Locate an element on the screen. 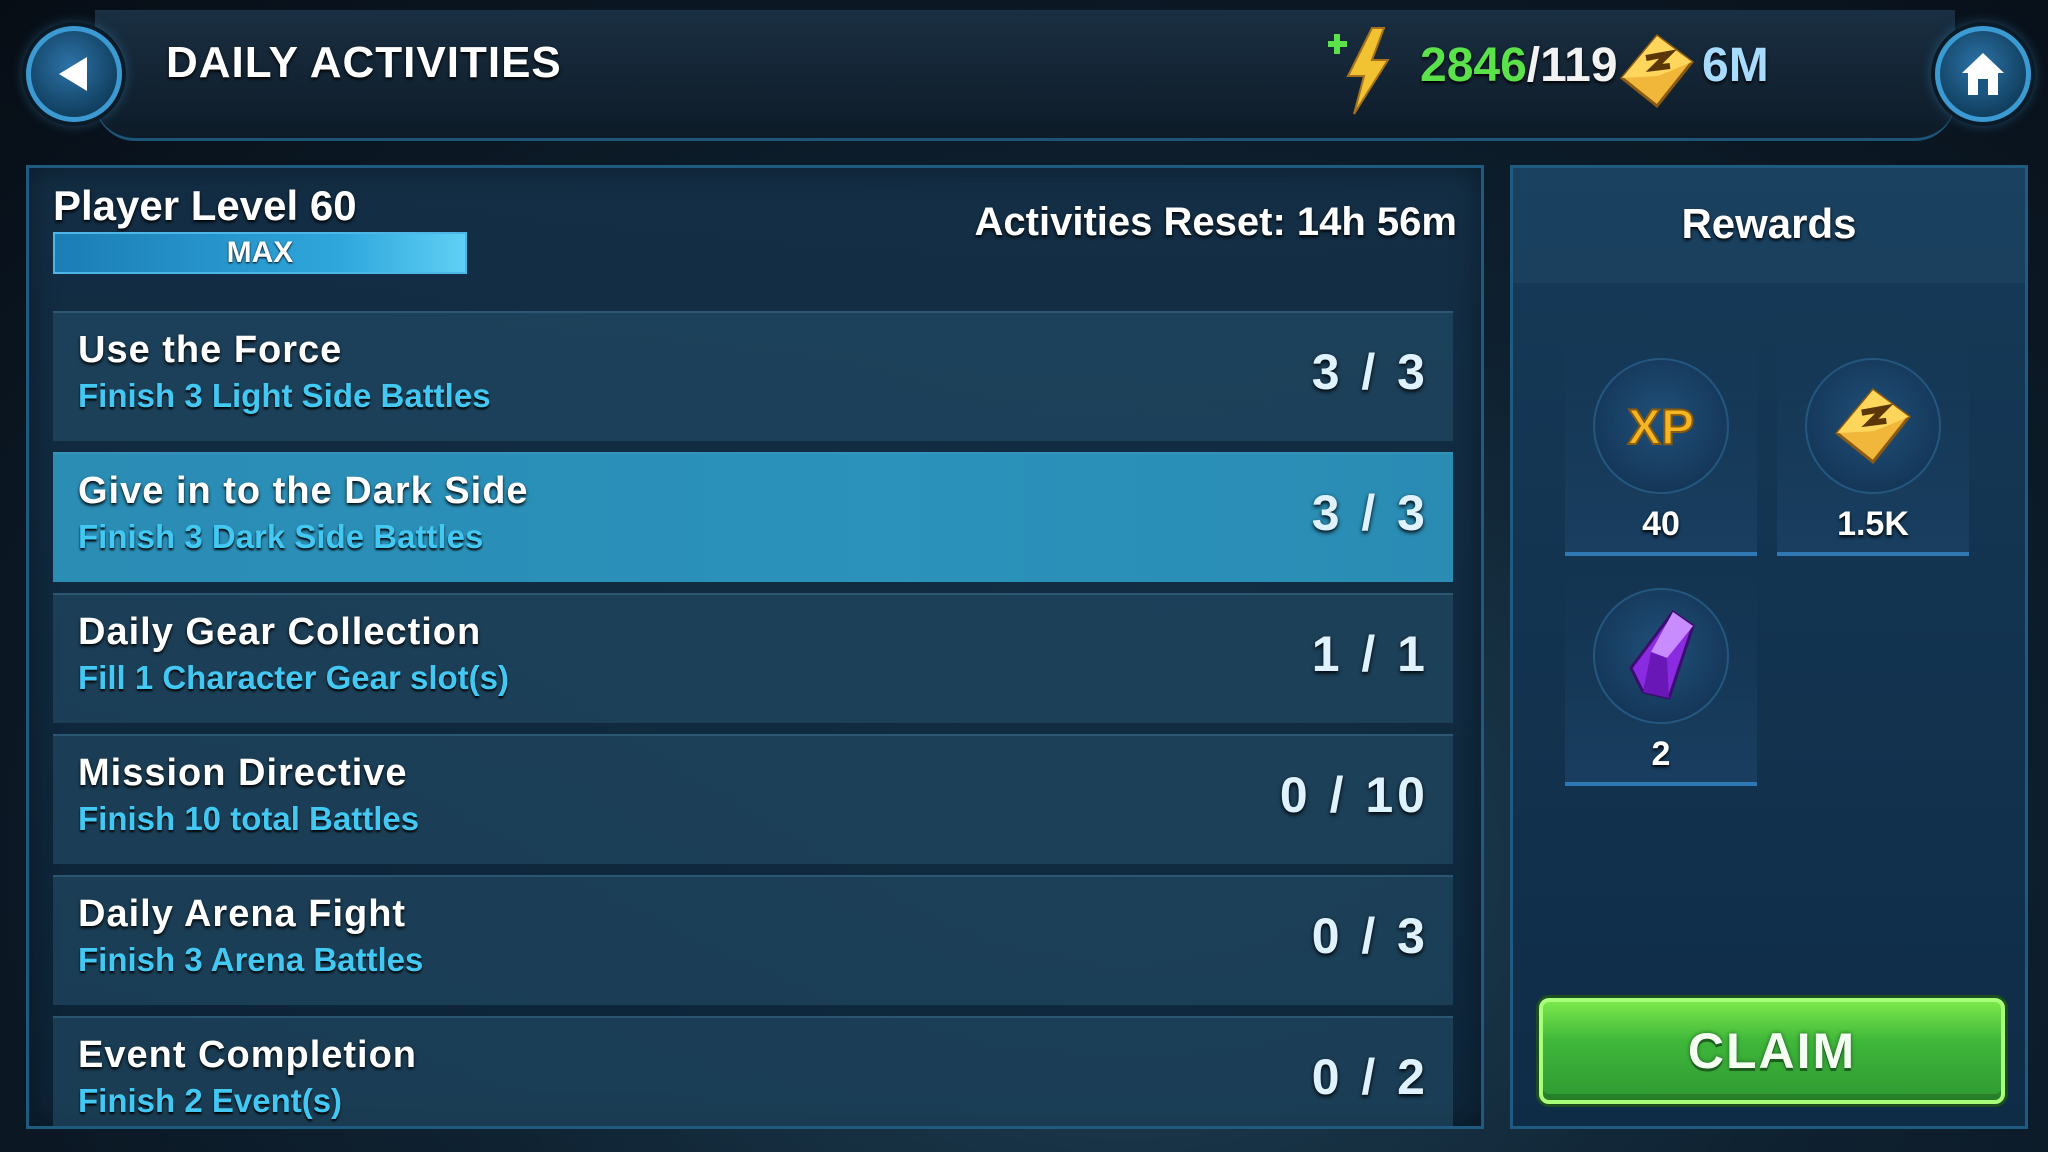 Image resolution: width=2048 pixels, height=1152 pixels. rewards-title: Rewards is located at coordinates (1769, 223).